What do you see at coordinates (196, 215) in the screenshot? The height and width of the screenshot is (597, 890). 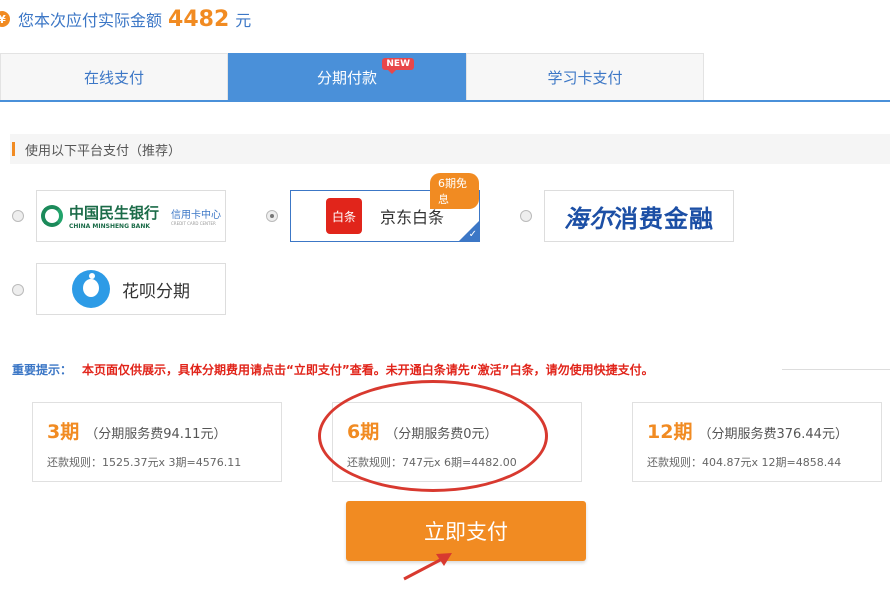 I see `cmbc-subtitle: 信用卡中心` at bounding box center [196, 215].